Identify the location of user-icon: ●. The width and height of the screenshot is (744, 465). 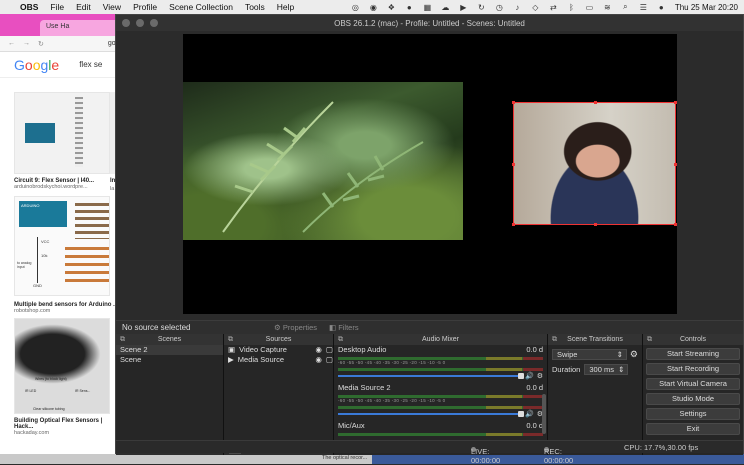
(661, 7).